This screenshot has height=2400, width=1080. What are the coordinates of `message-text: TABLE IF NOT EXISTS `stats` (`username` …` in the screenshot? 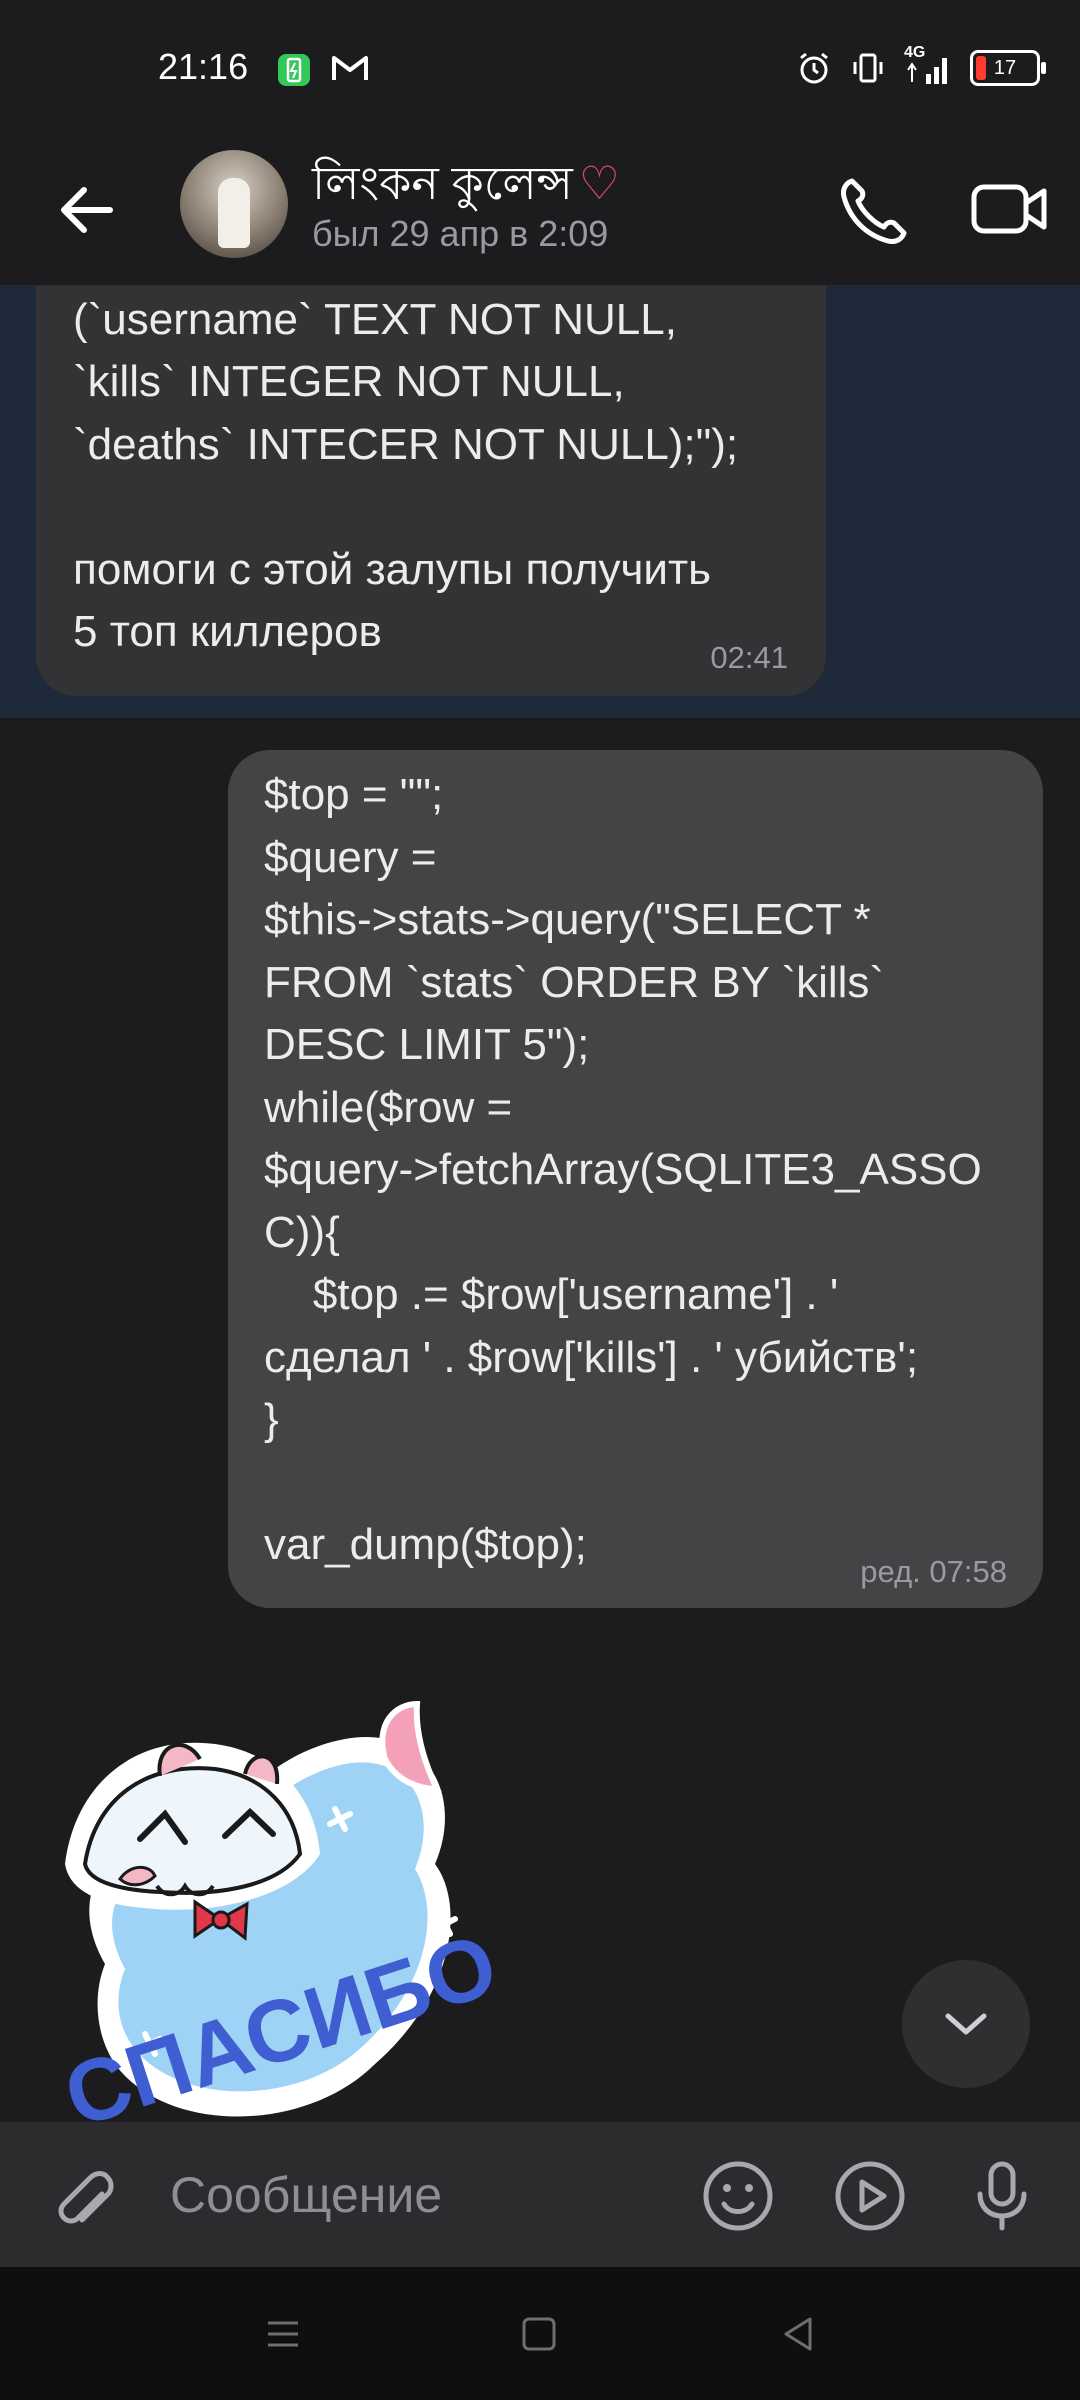 It's located at (406, 475).